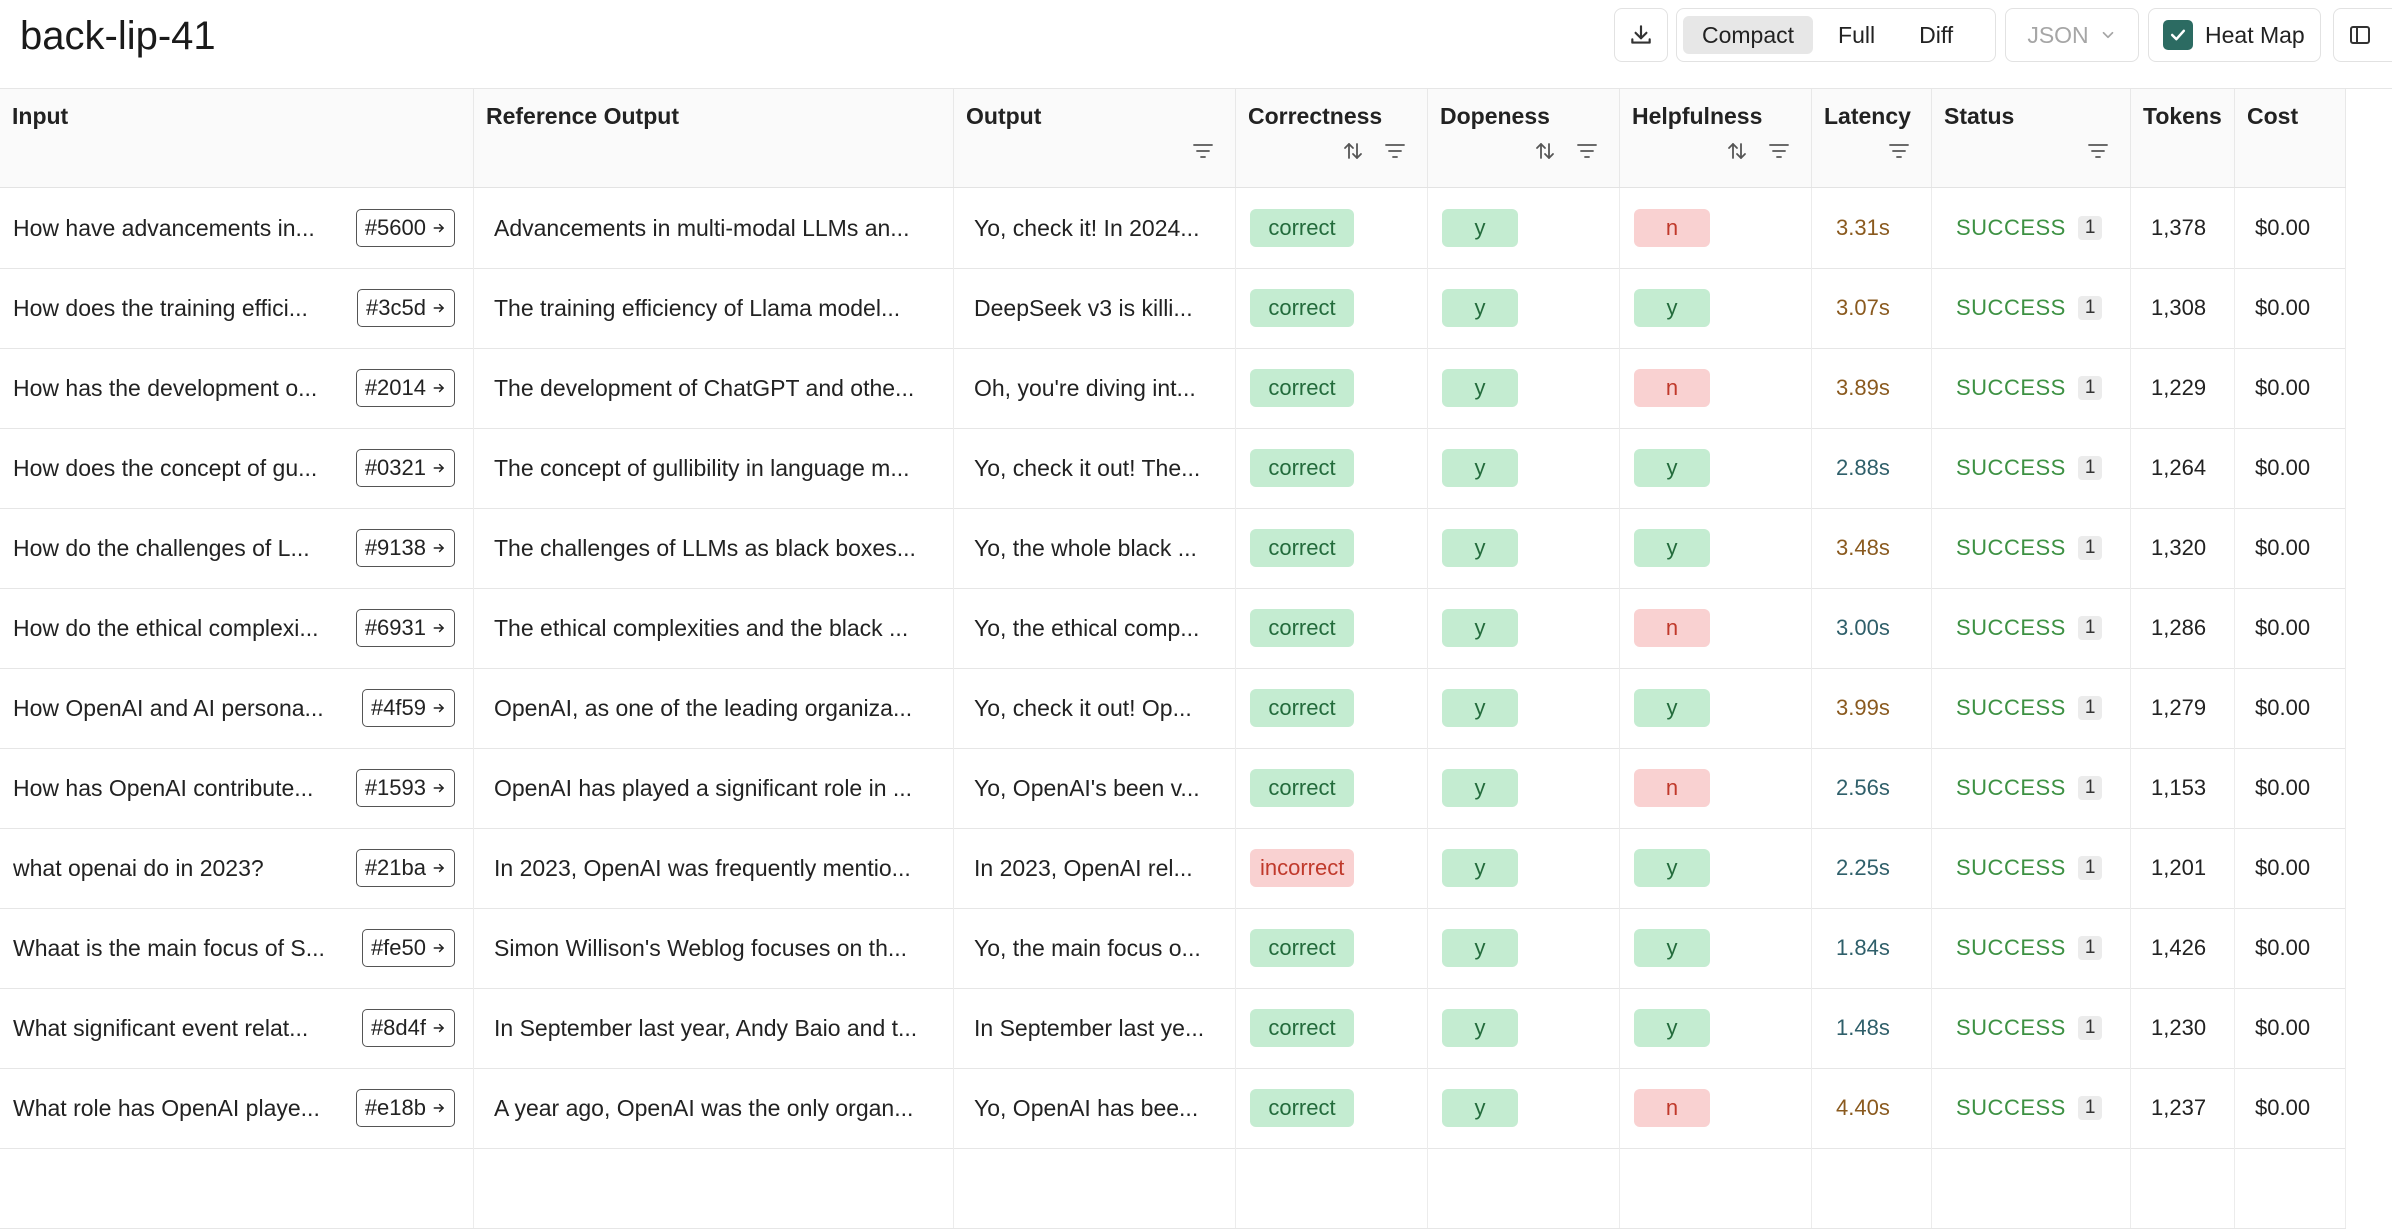 Image resolution: width=2392 pixels, height=1229 pixels. Describe the element at coordinates (405, 868) in the screenshot. I see `example-id-button: #21ba` at that location.